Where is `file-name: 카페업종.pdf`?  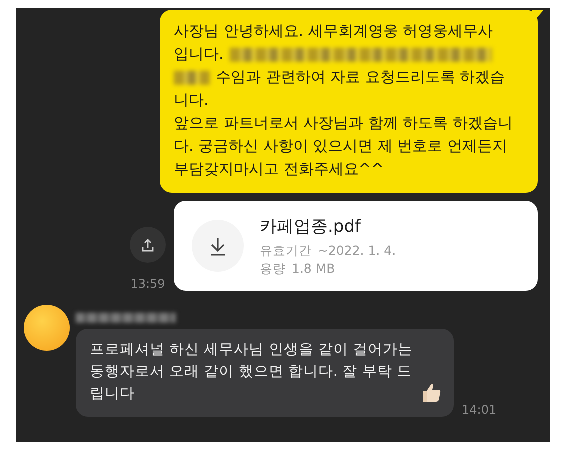
file-name: 카페업종.pdf is located at coordinates (311, 227).